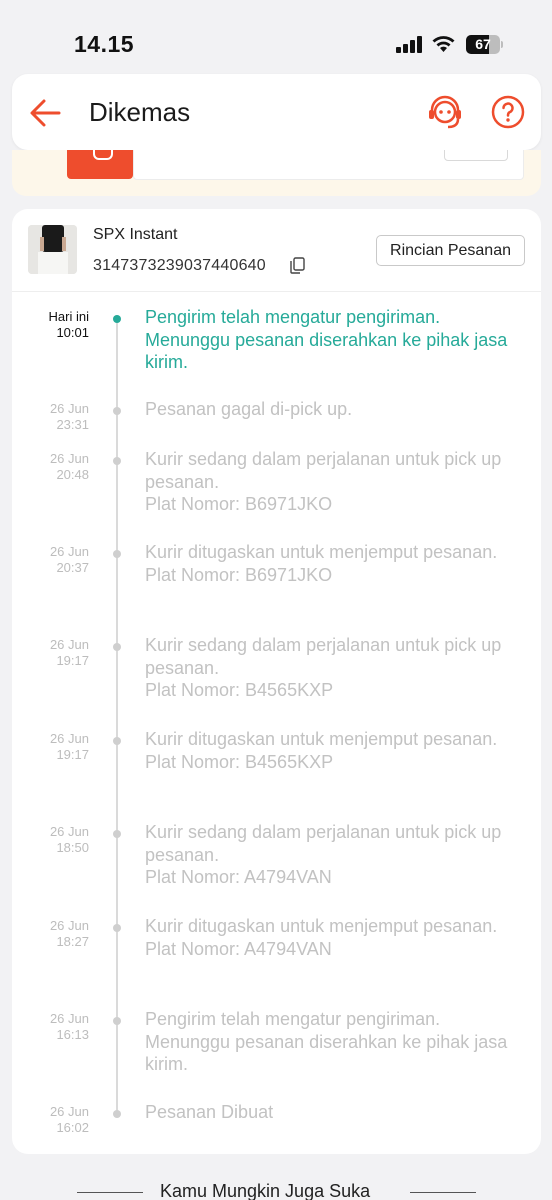  I want to click on event-time: 20:37, so click(72, 567).